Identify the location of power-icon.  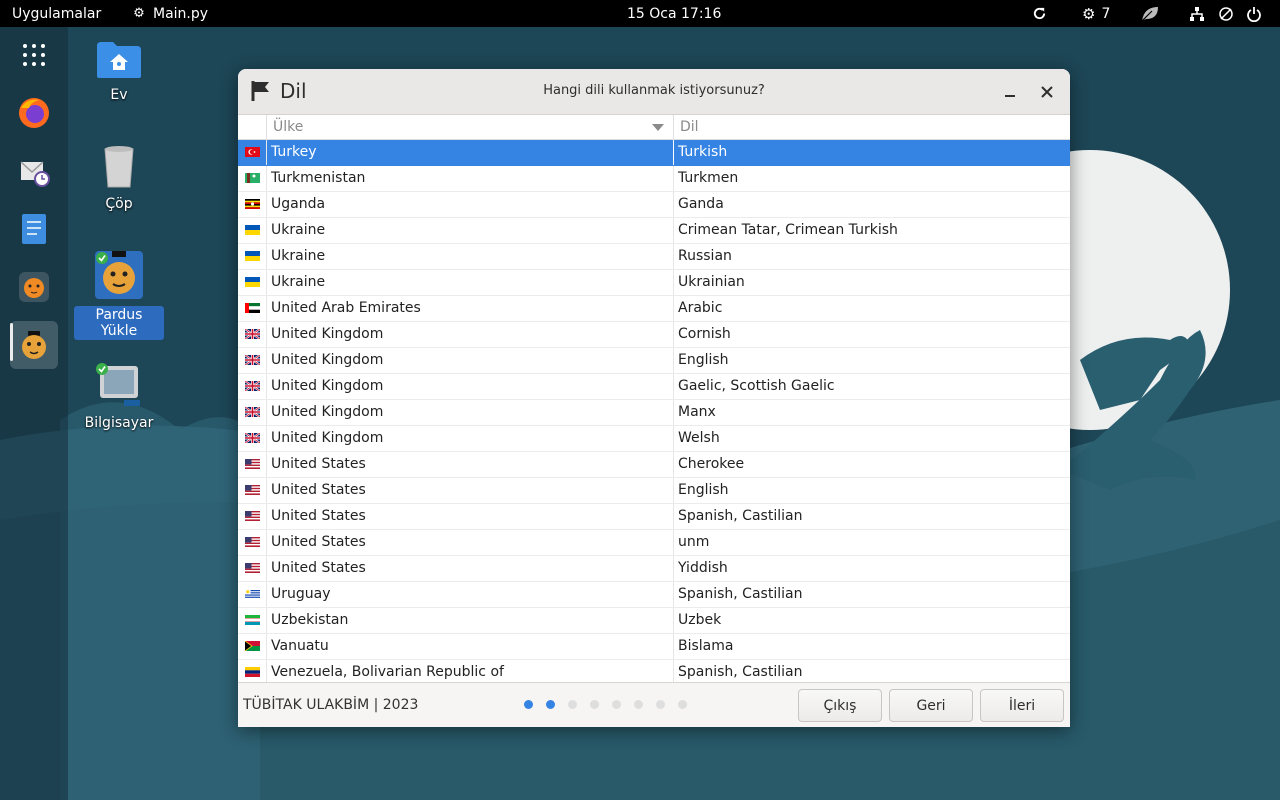
(1254, 13).